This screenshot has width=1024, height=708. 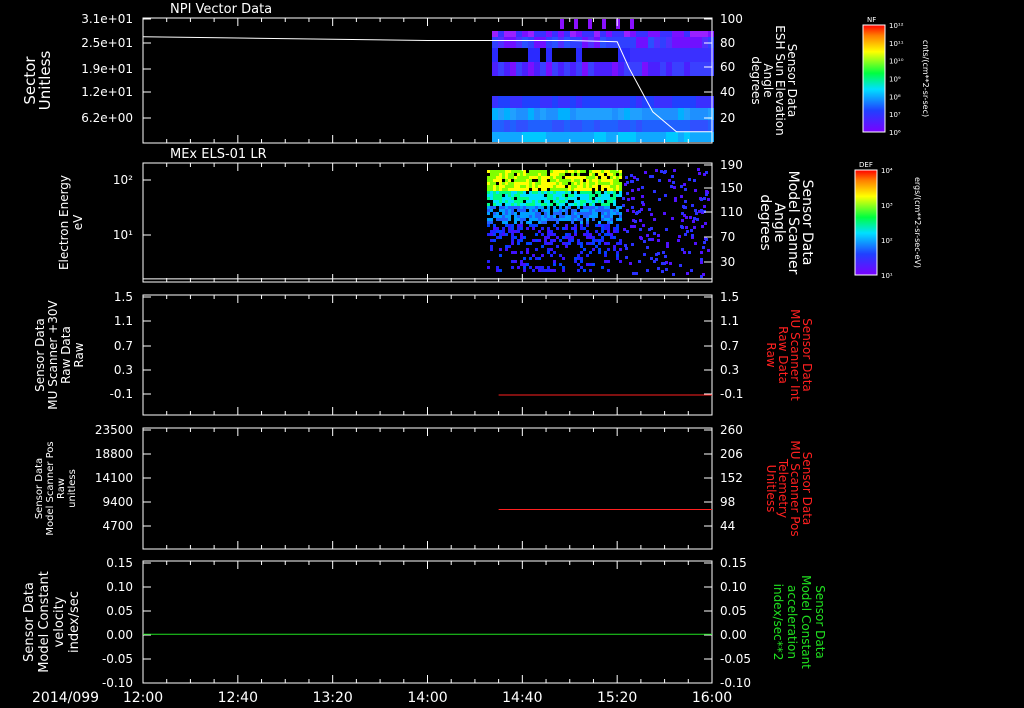 What do you see at coordinates (107, 92) in the screenshot?
I see `y-tick-label: 1.2e+01` at bounding box center [107, 92].